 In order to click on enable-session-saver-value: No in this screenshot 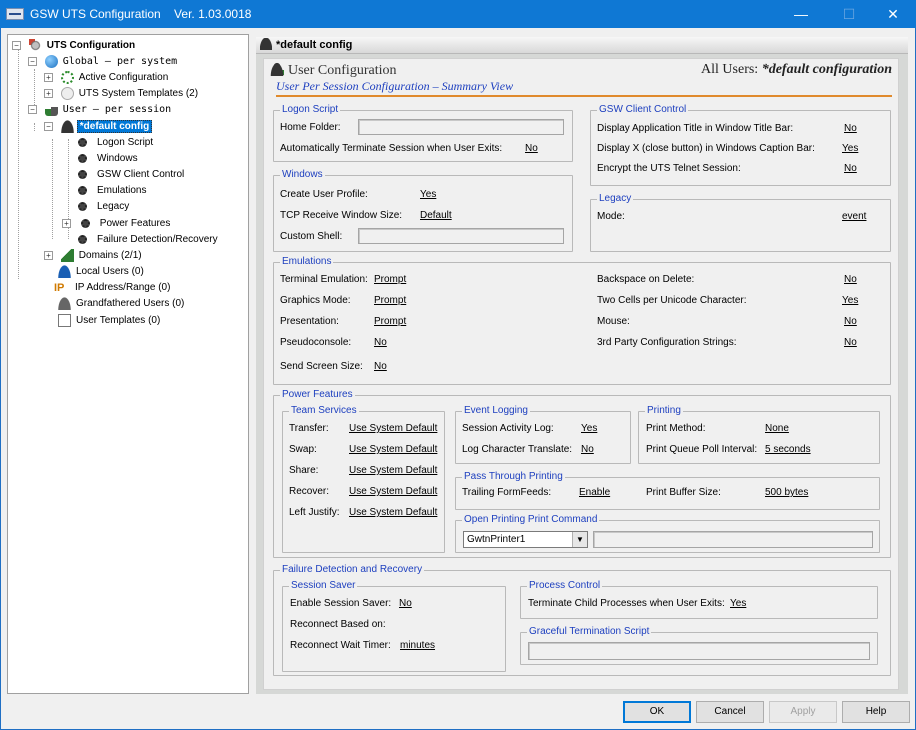, I will do `click(405, 604)`.